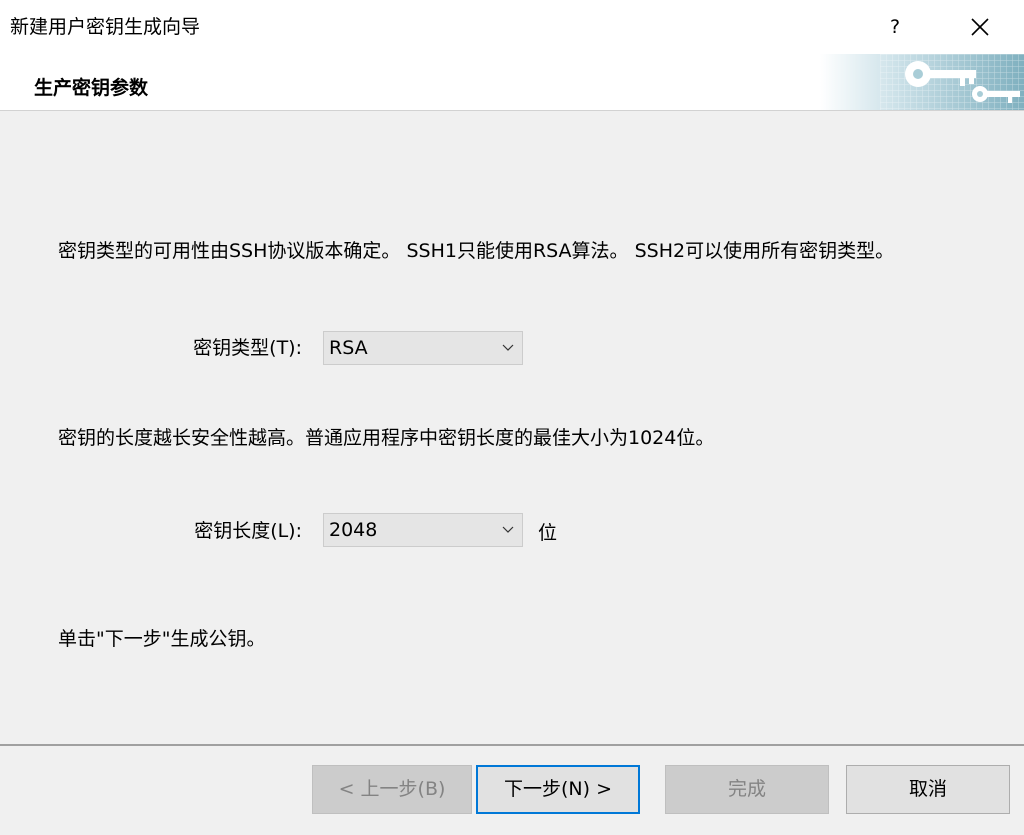 This screenshot has width=1024, height=835. I want to click on key-length-description: 密钥的长度越长安全性越高。普通应用程序中密钥长度的最佳大小为1024位。, so click(386, 438).